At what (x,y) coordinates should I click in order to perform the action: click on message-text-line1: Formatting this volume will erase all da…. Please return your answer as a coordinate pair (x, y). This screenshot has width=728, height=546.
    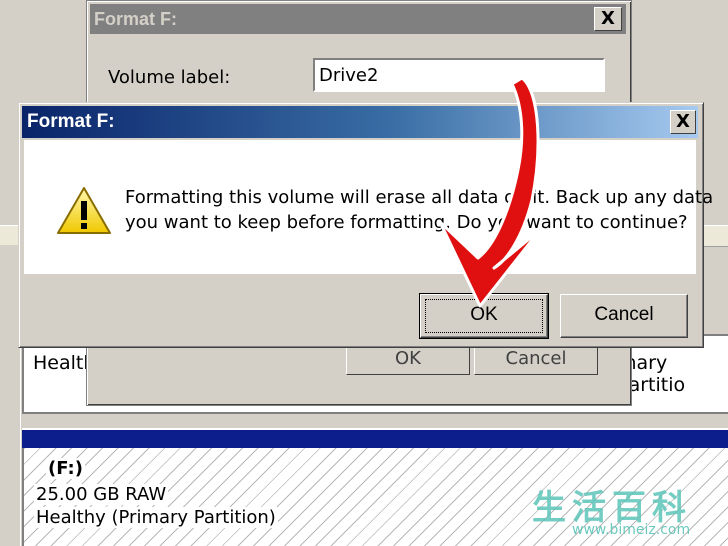
    Looking at the image, I should click on (419, 197).